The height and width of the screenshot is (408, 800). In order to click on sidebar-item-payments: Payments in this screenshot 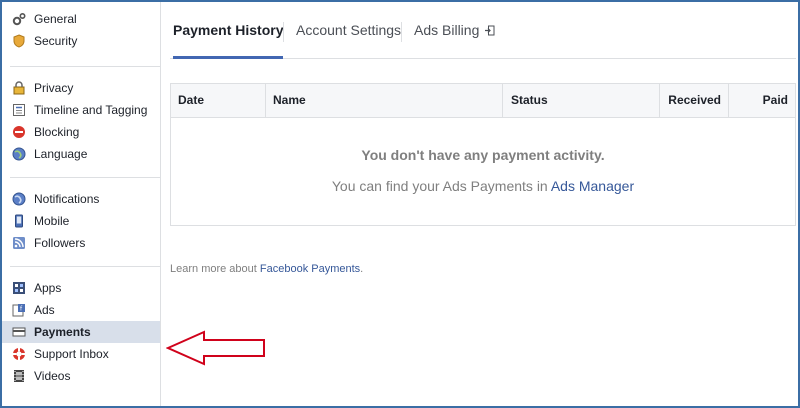, I will do `click(81, 332)`.